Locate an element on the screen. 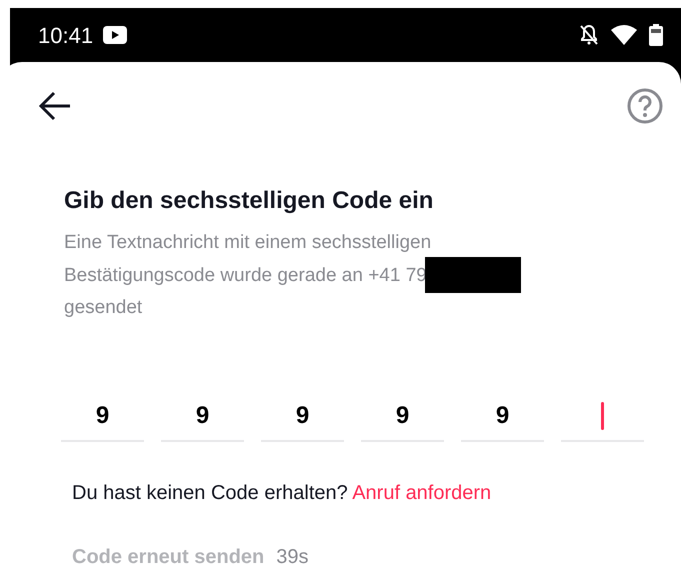 The width and height of the screenshot is (681, 567). text-cursor is located at coordinates (602, 416).